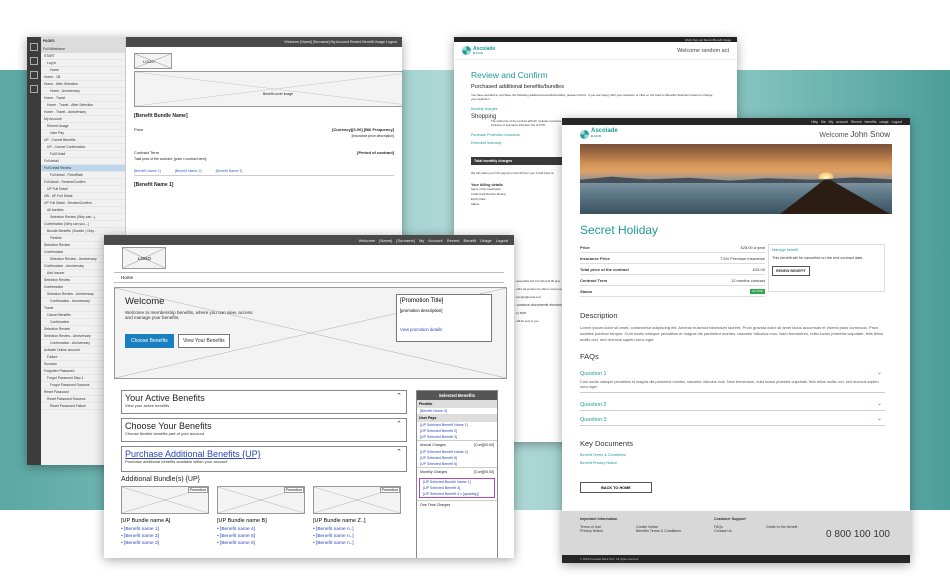  I want to click on page-tree-item: User Pay, so click(83, 133).